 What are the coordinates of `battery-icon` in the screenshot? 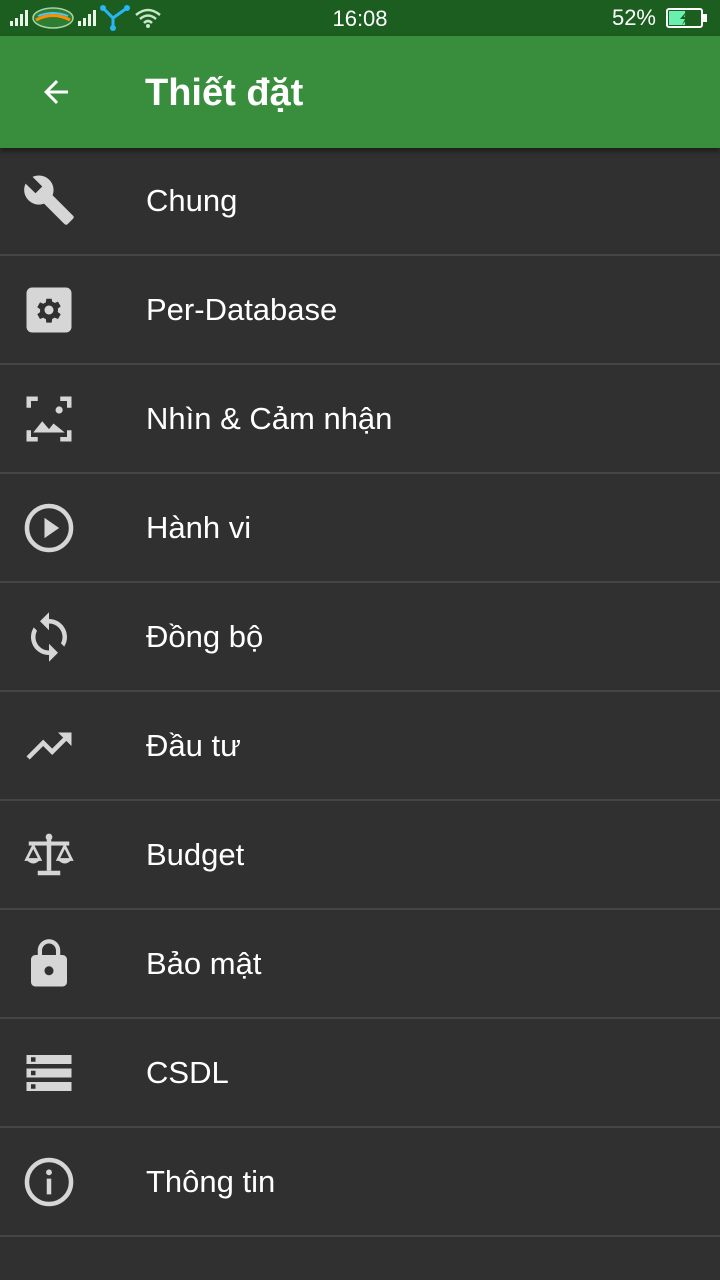 It's located at (686, 18).